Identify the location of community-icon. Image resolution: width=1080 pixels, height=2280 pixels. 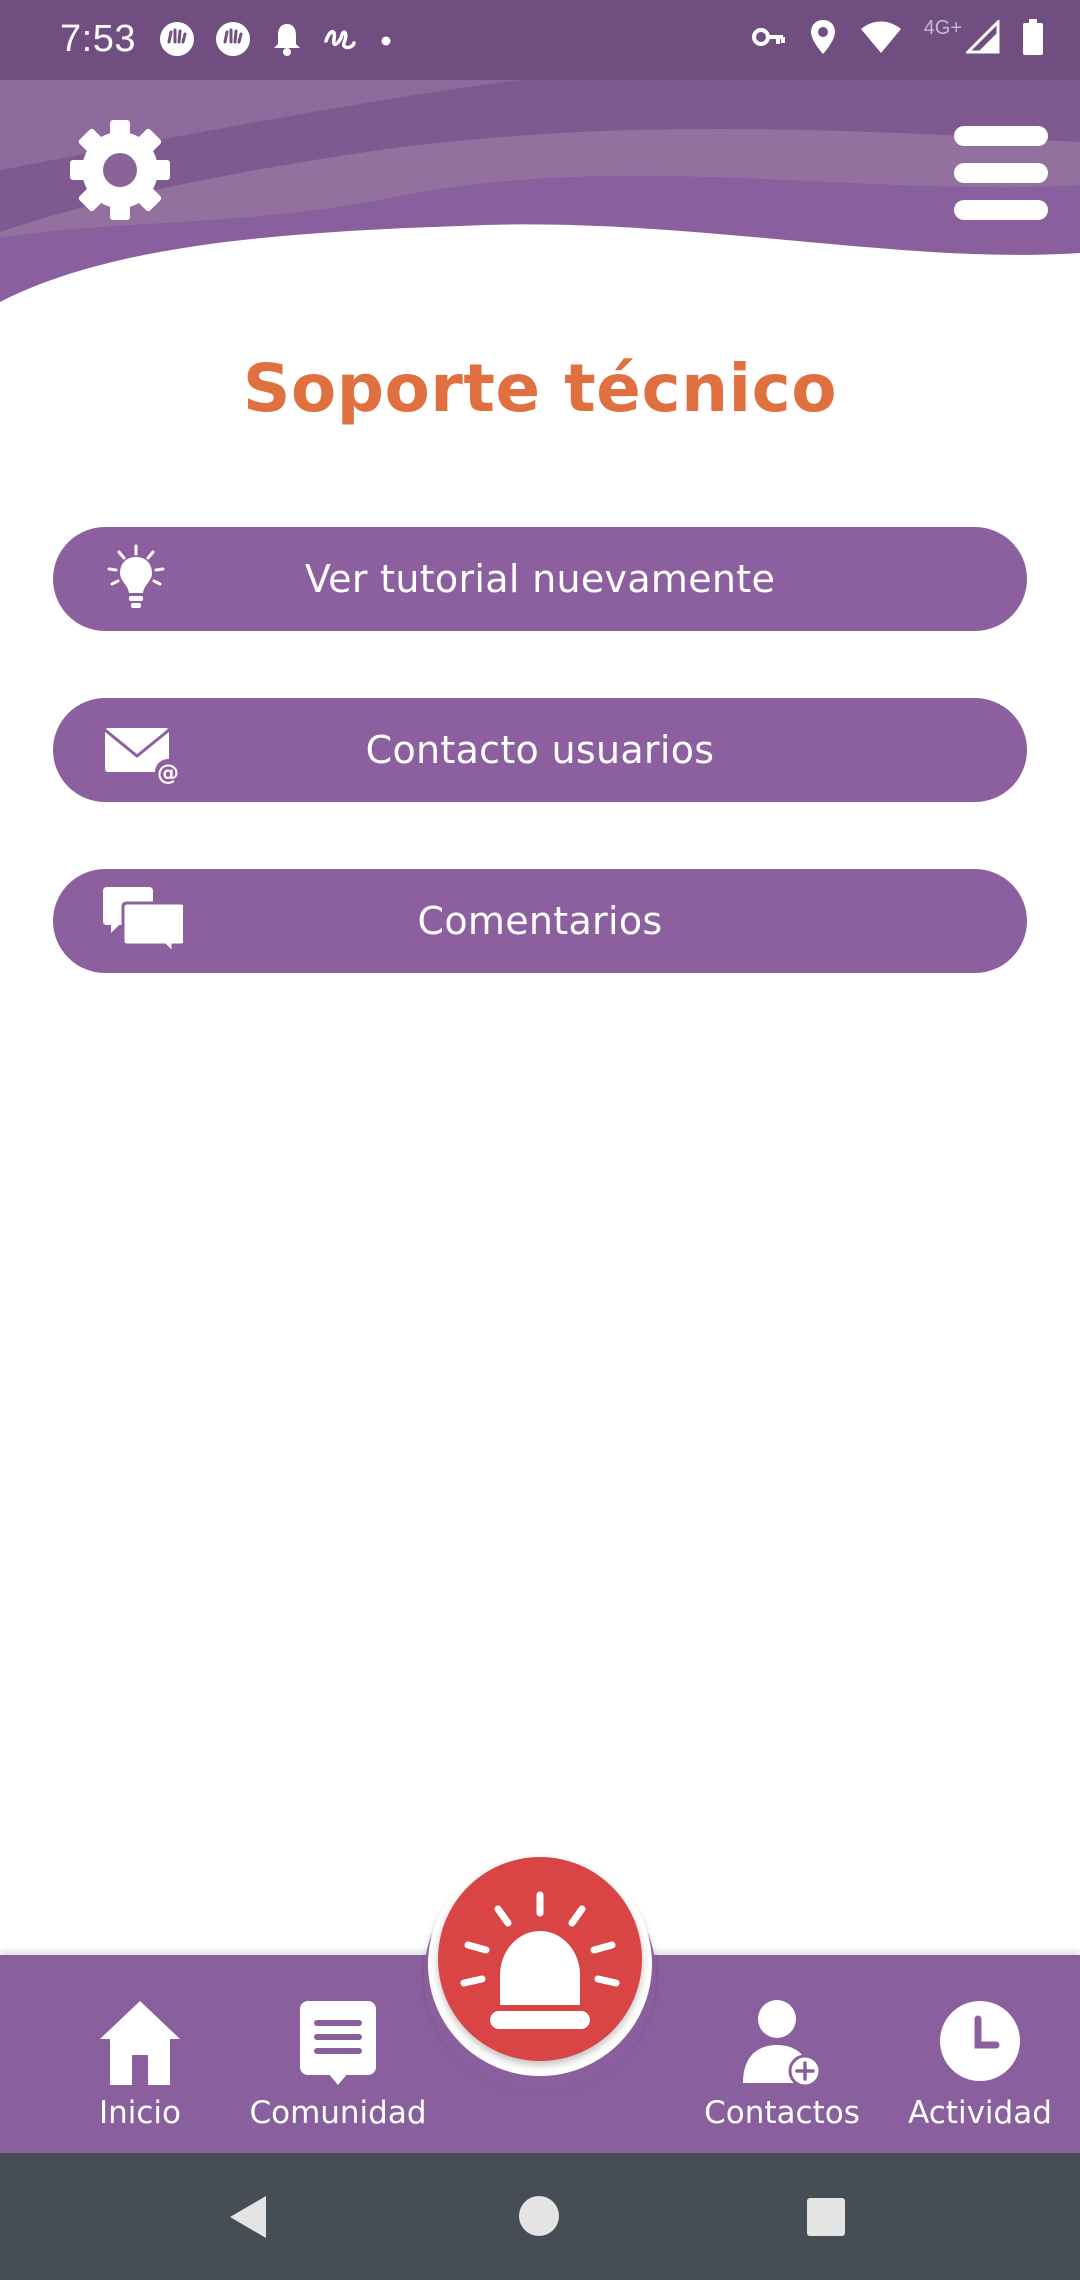
(338, 2043).